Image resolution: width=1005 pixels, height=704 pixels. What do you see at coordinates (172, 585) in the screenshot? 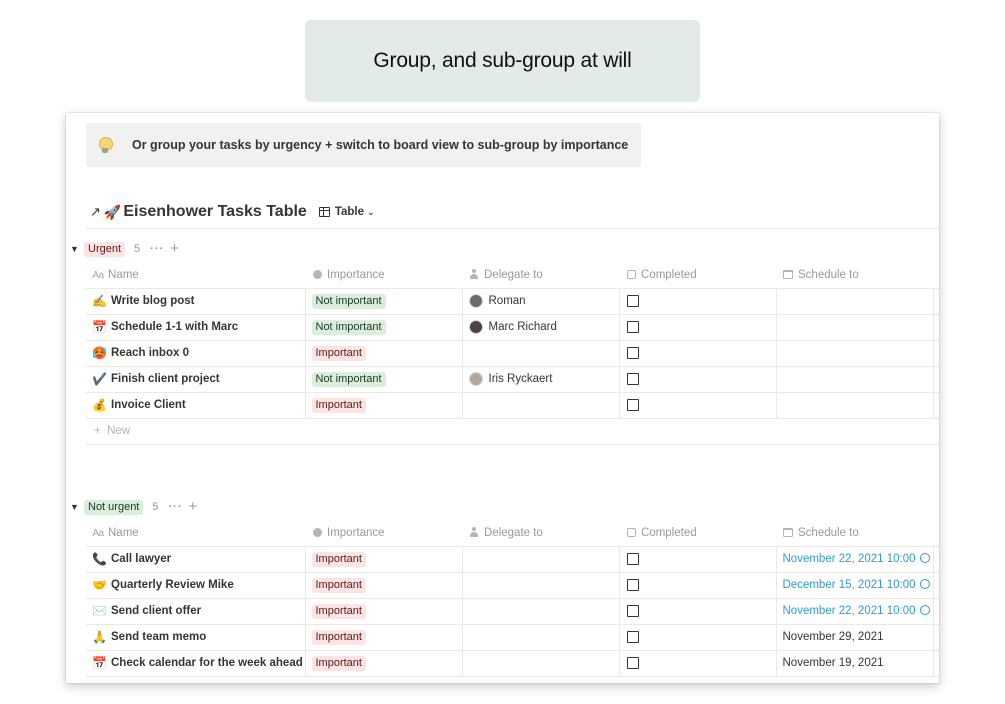
I see `task-name: Quarterly Review Mike` at bounding box center [172, 585].